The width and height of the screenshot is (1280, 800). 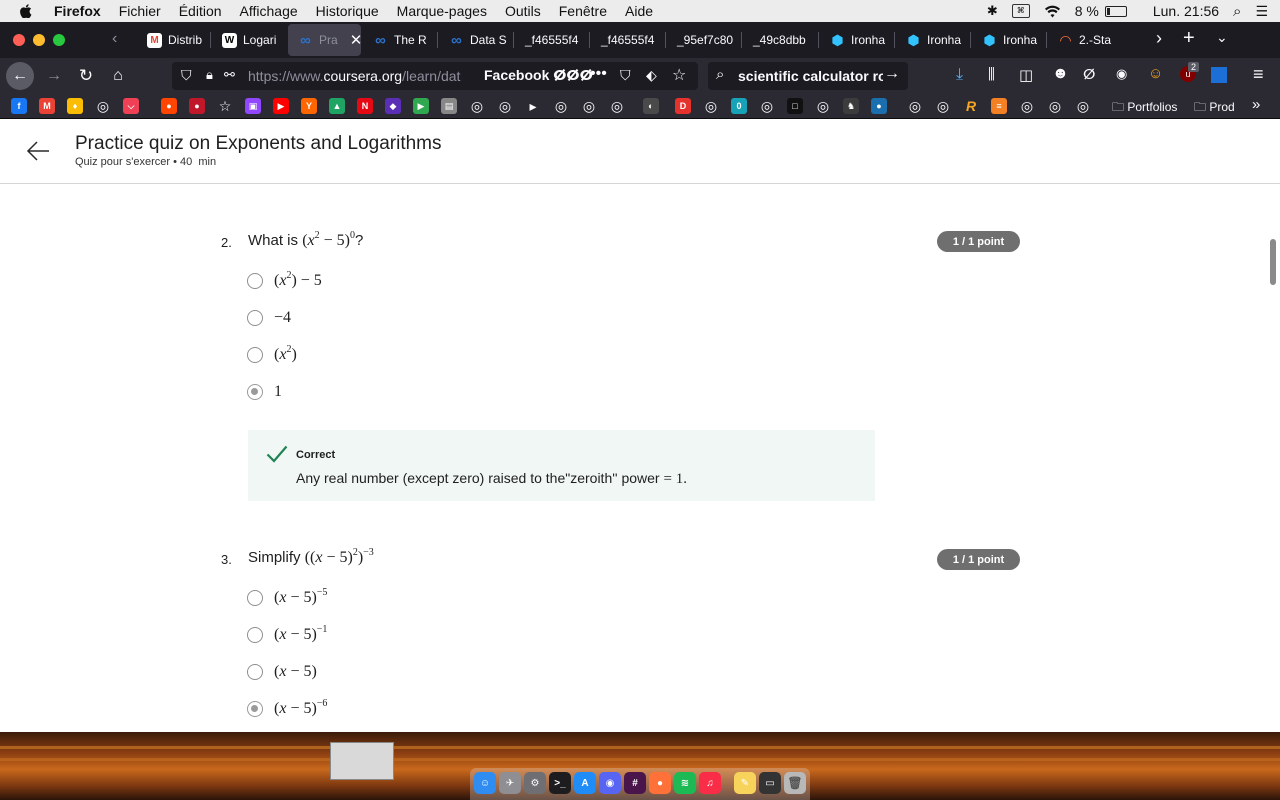 What do you see at coordinates (780, 40) in the screenshot?
I see `tab-8: _49c8dbb` at bounding box center [780, 40].